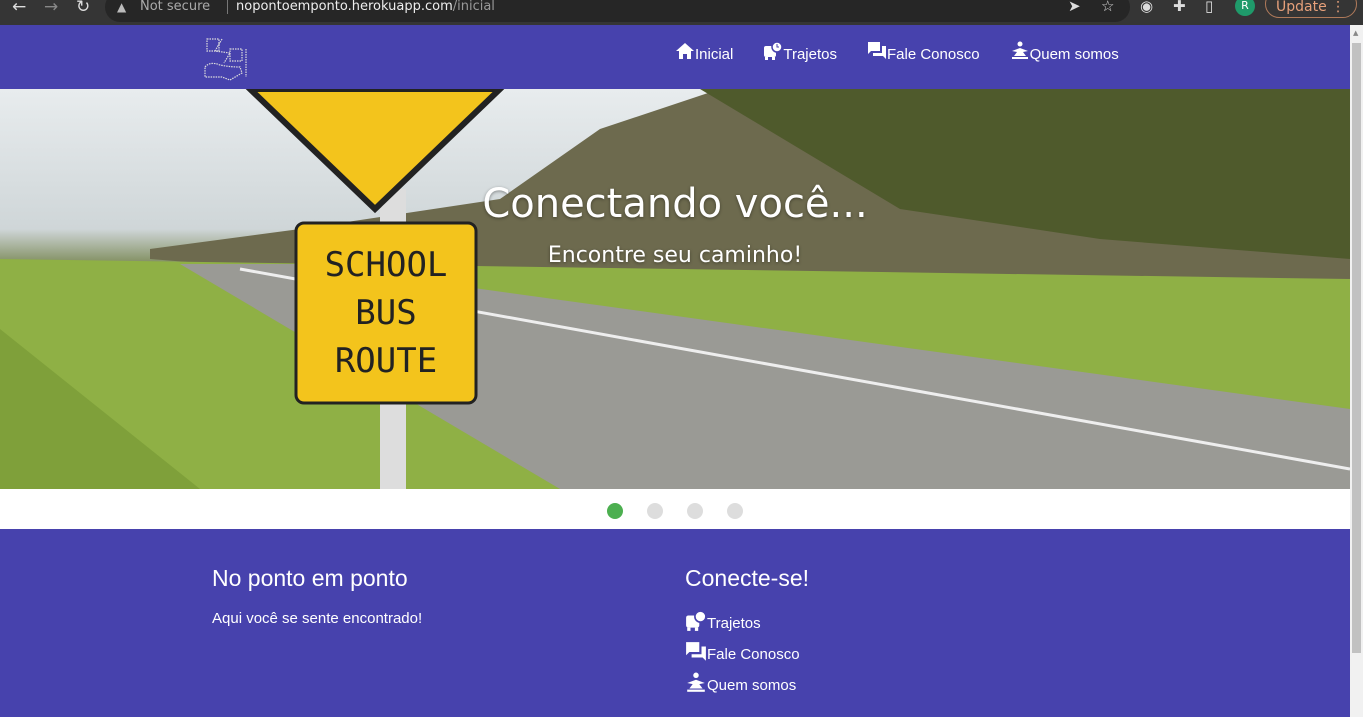  What do you see at coordinates (734, 623) in the screenshot?
I see `footer-link-label: Trajetos` at bounding box center [734, 623].